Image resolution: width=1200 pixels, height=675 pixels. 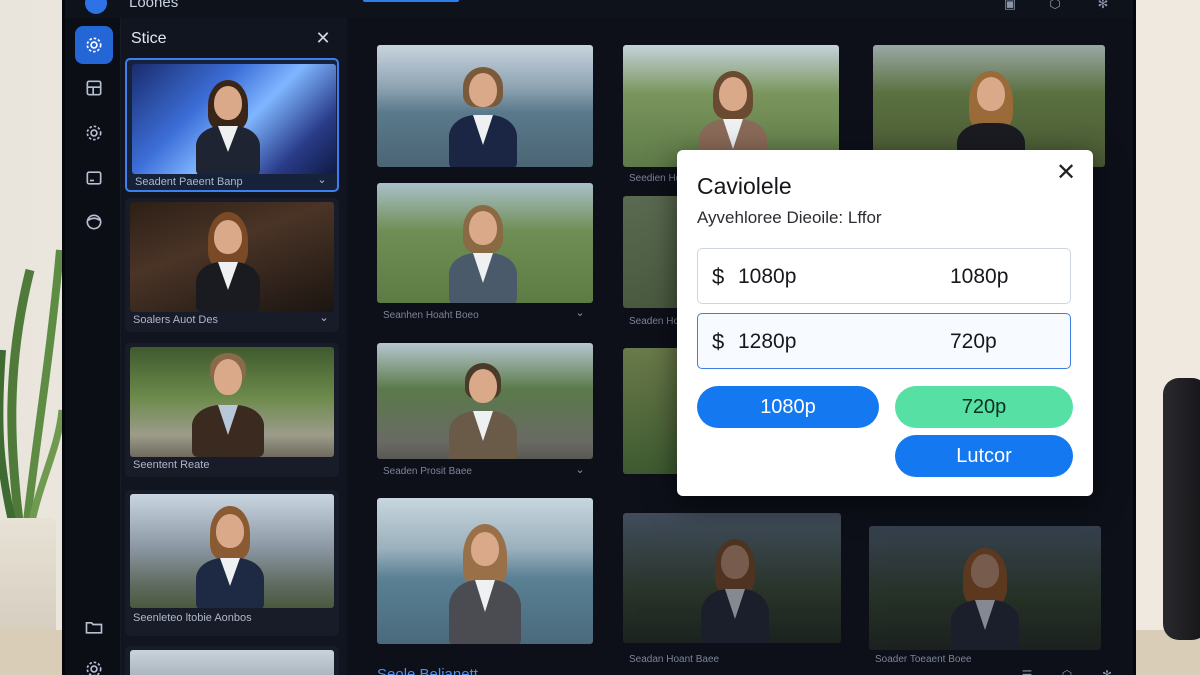 What do you see at coordinates (1010, 6) in the screenshot?
I see `window-icon: ▣` at bounding box center [1010, 6].